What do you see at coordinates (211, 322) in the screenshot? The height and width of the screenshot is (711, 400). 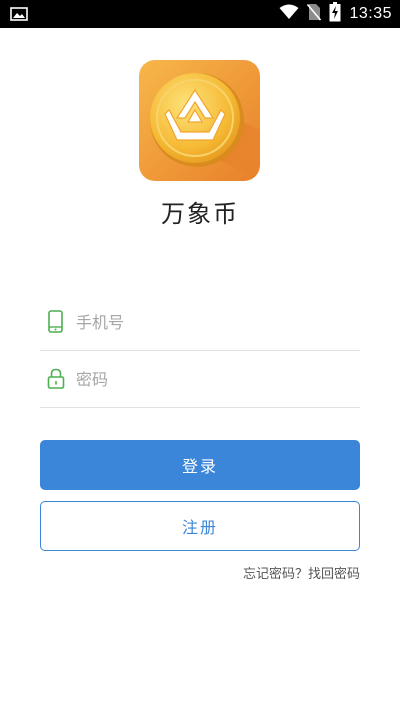 I see `phone-input` at bounding box center [211, 322].